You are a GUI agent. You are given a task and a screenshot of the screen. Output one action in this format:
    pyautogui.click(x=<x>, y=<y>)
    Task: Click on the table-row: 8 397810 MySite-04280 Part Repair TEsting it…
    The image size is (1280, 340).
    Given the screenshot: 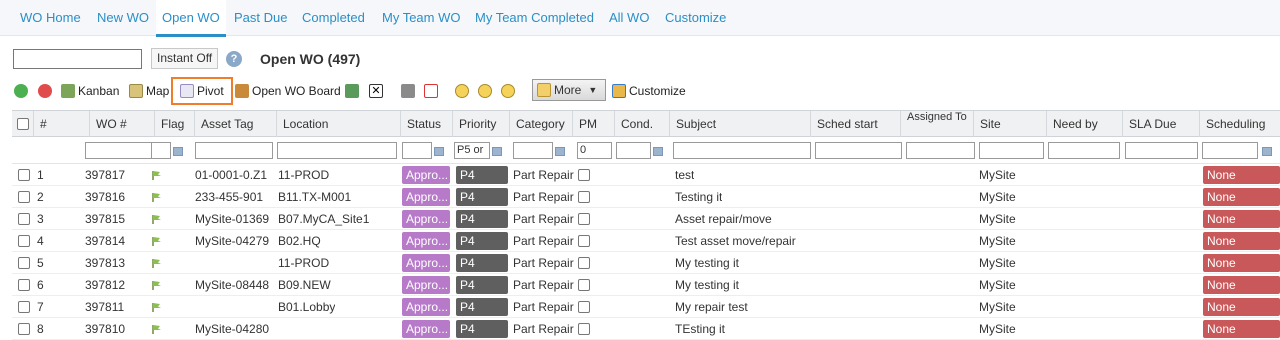 What is the action you would take?
    pyautogui.click(x=646, y=329)
    